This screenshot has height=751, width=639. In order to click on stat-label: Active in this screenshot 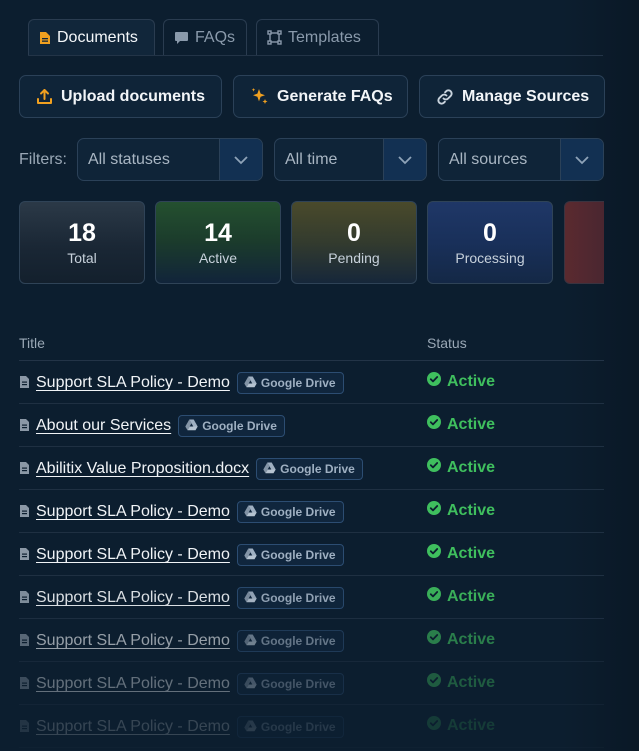, I will do `click(218, 258)`.